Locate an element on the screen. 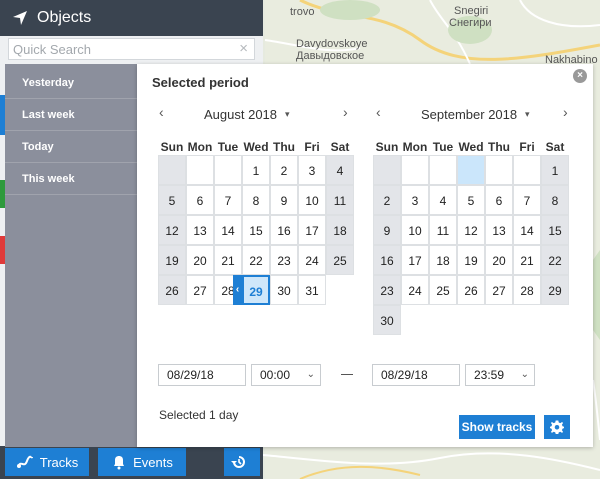 The image size is (600, 479). chevron-down-icon: ⌄ is located at coordinates (310, 374).